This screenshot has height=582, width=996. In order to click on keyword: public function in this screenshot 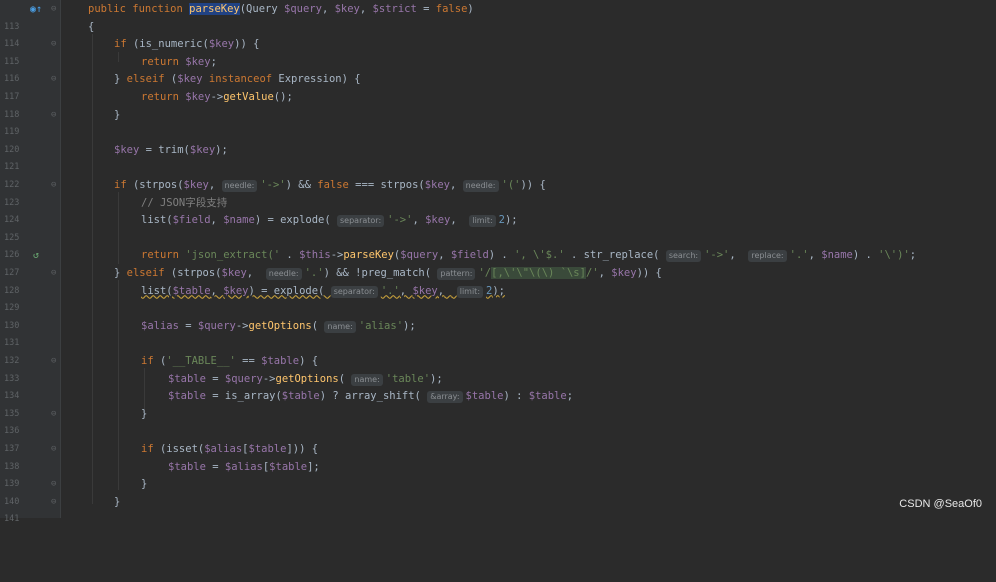, I will do `click(139, 9)`.